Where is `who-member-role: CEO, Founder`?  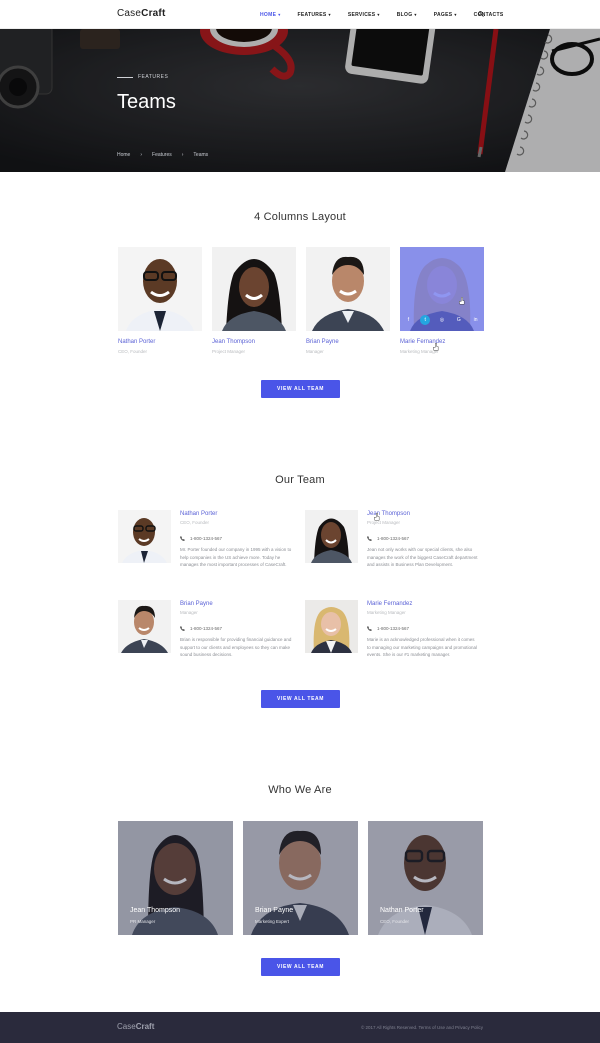
who-member-role: CEO, Founder is located at coordinates (395, 921).